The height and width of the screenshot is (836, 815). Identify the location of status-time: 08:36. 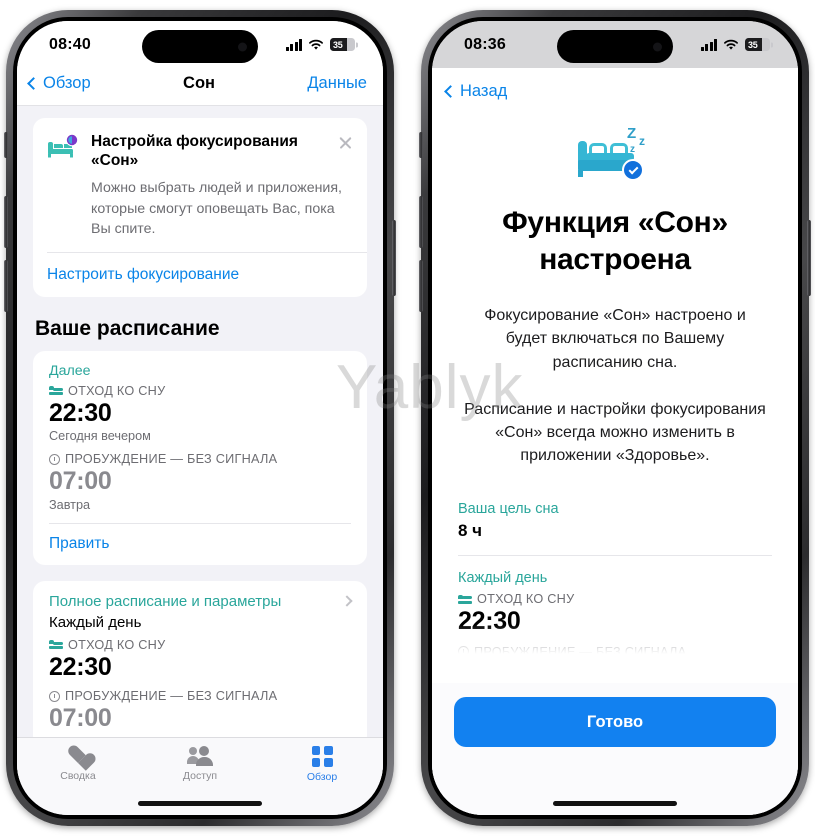
(485, 44).